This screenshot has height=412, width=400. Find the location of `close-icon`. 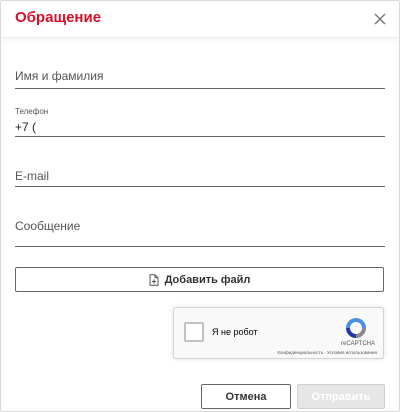

close-icon is located at coordinates (380, 19).